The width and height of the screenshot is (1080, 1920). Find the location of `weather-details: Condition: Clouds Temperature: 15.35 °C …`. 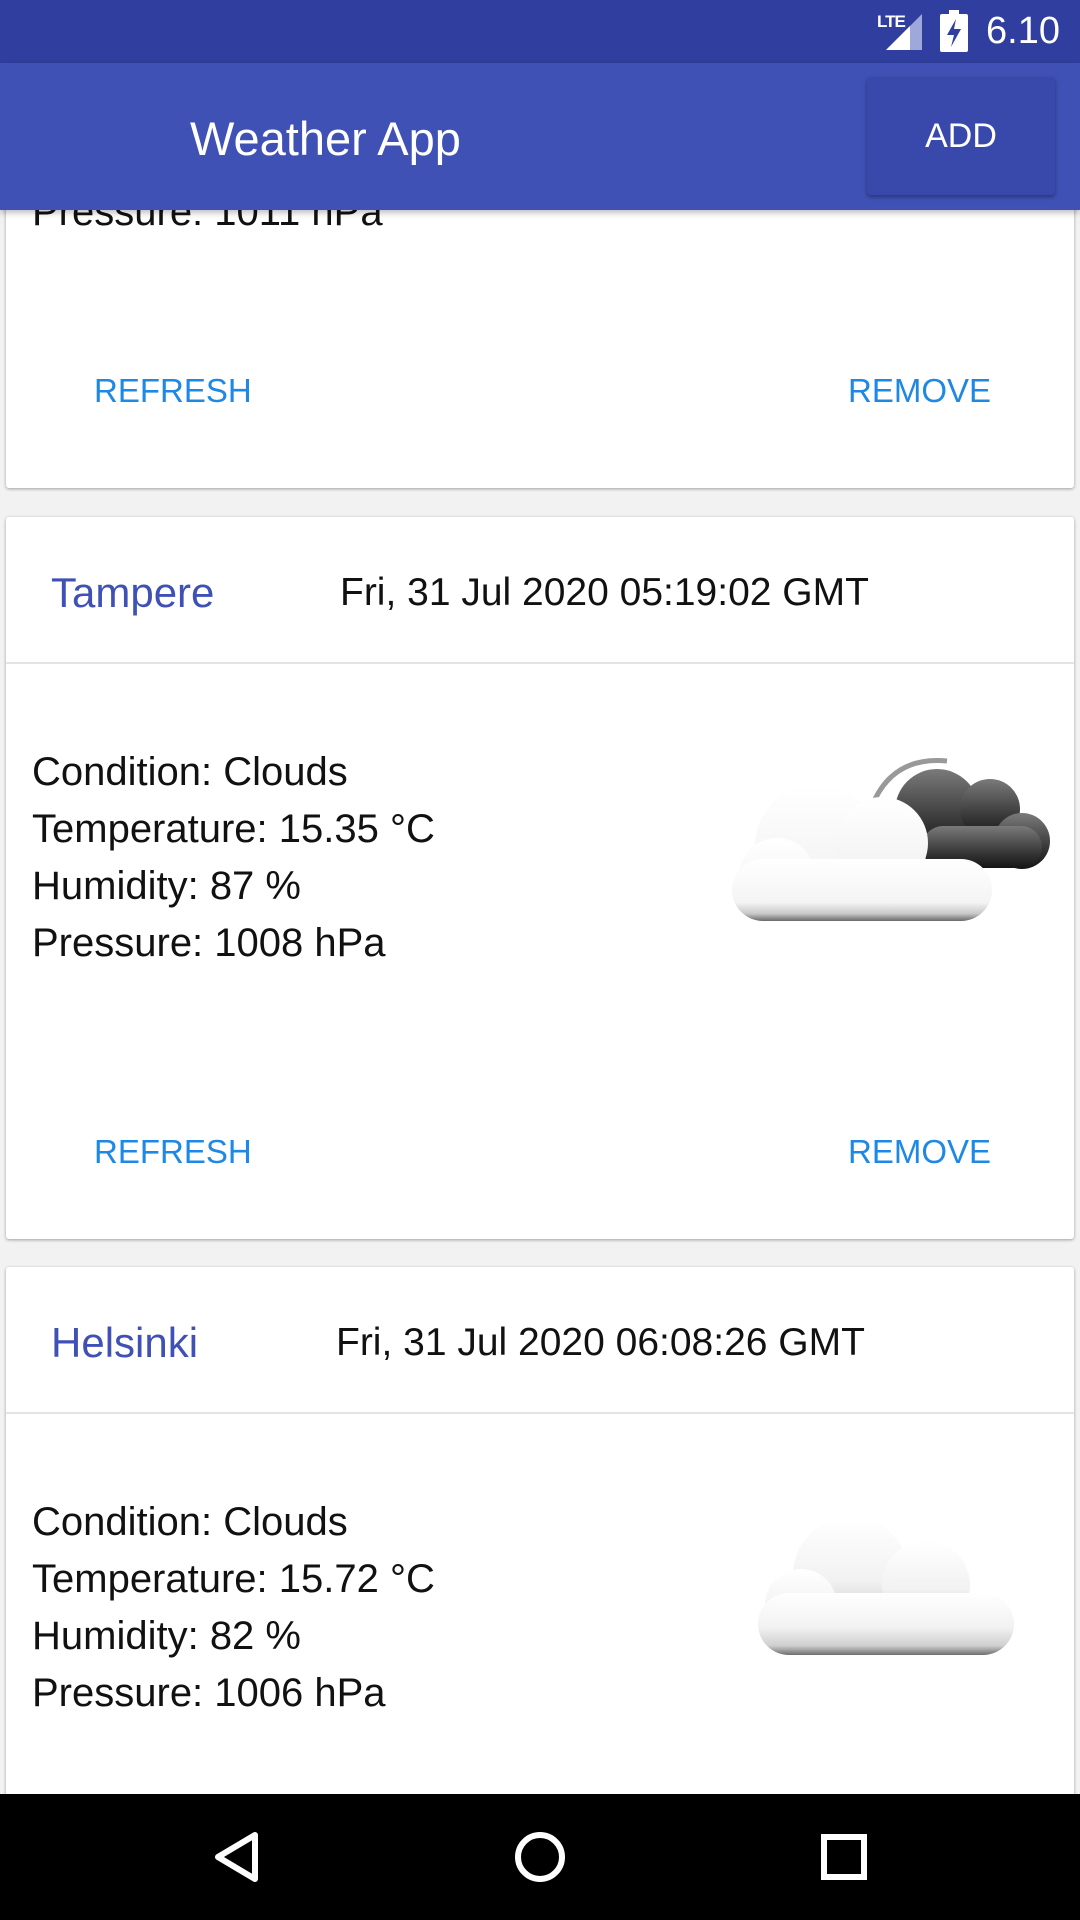

weather-details: Condition: Clouds Temperature: 15.35 °C … is located at coordinates (233, 858).